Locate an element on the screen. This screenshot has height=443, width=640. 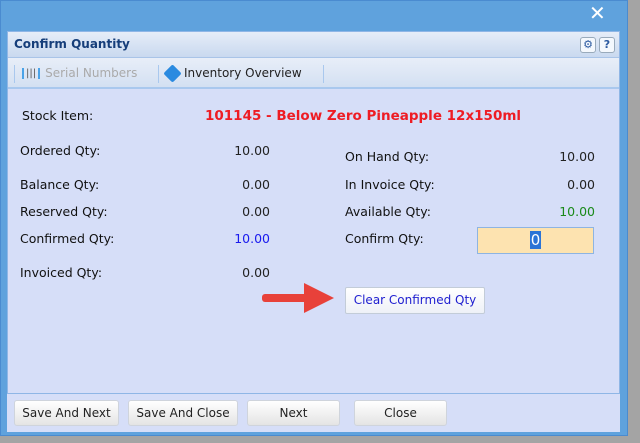
tag-icon is located at coordinates (172, 73).